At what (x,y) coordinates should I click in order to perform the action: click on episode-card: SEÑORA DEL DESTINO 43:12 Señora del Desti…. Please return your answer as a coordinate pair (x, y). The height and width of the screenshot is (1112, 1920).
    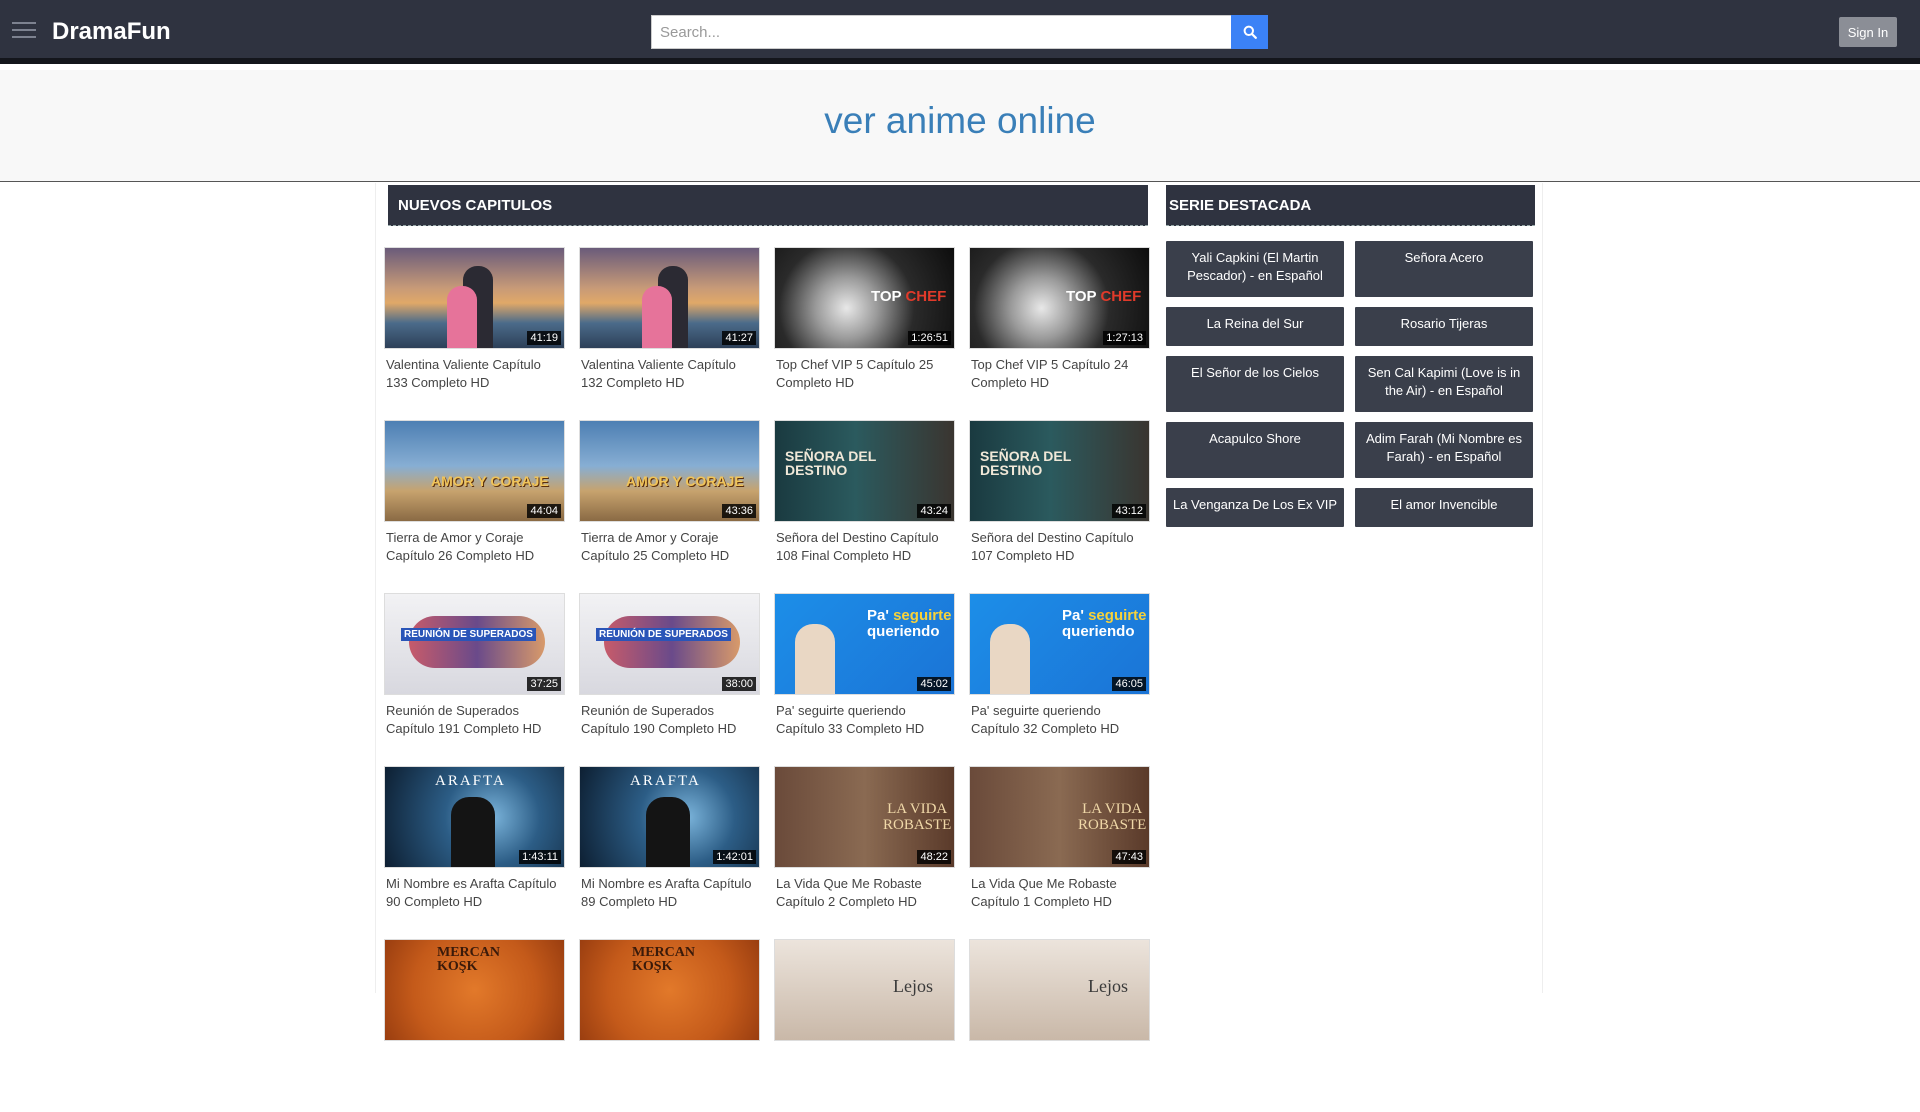
    Looking at the image, I should click on (1059, 506).